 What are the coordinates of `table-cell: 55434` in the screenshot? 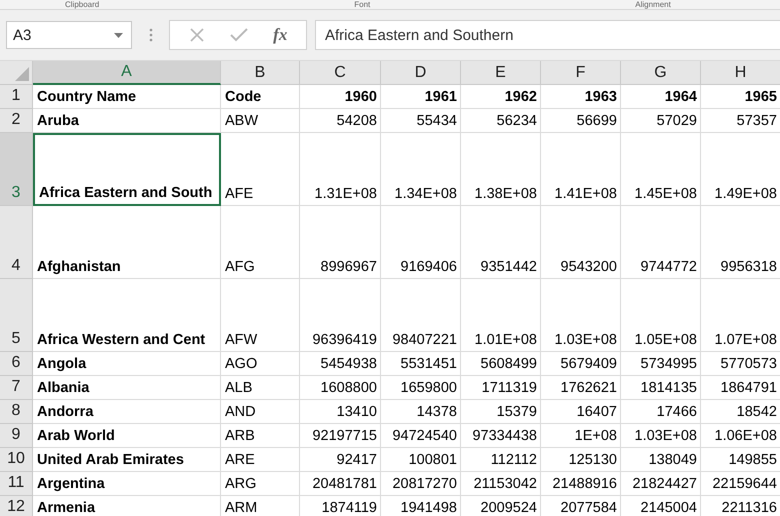 It's located at (421, 121).